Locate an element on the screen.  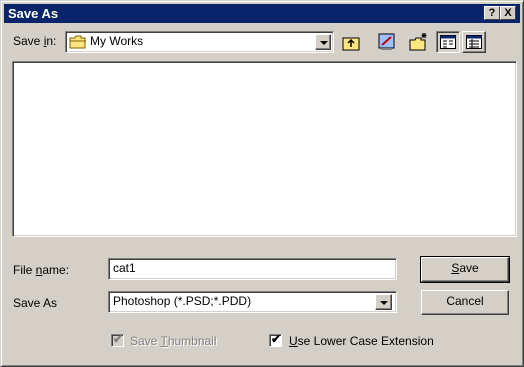
save-thumbnail-label: Save Thumbnail is located at coordinates (173, 341).